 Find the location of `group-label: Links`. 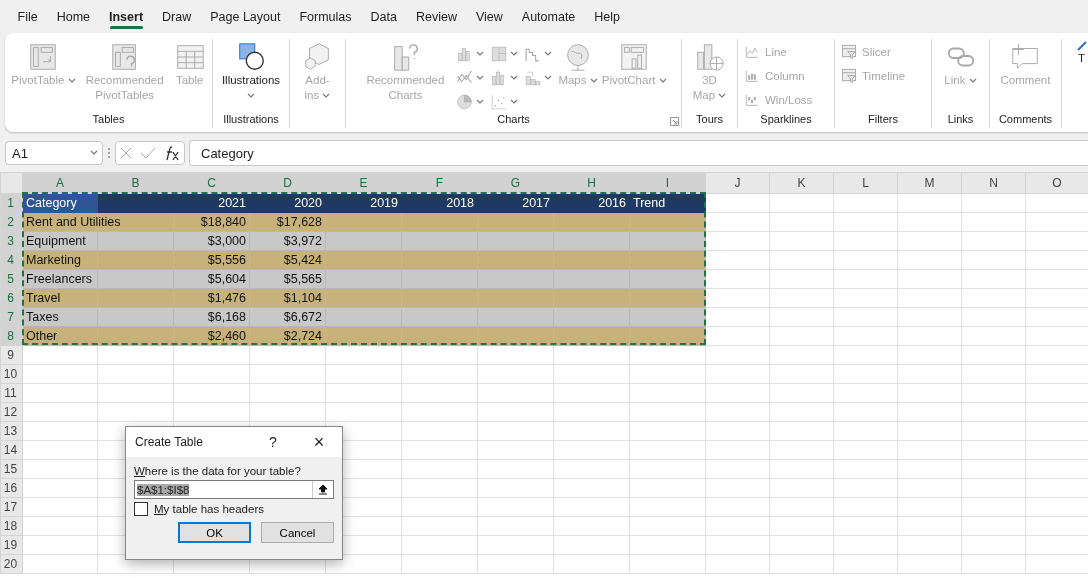

group-label: Links is located at coordinates (960, 120).